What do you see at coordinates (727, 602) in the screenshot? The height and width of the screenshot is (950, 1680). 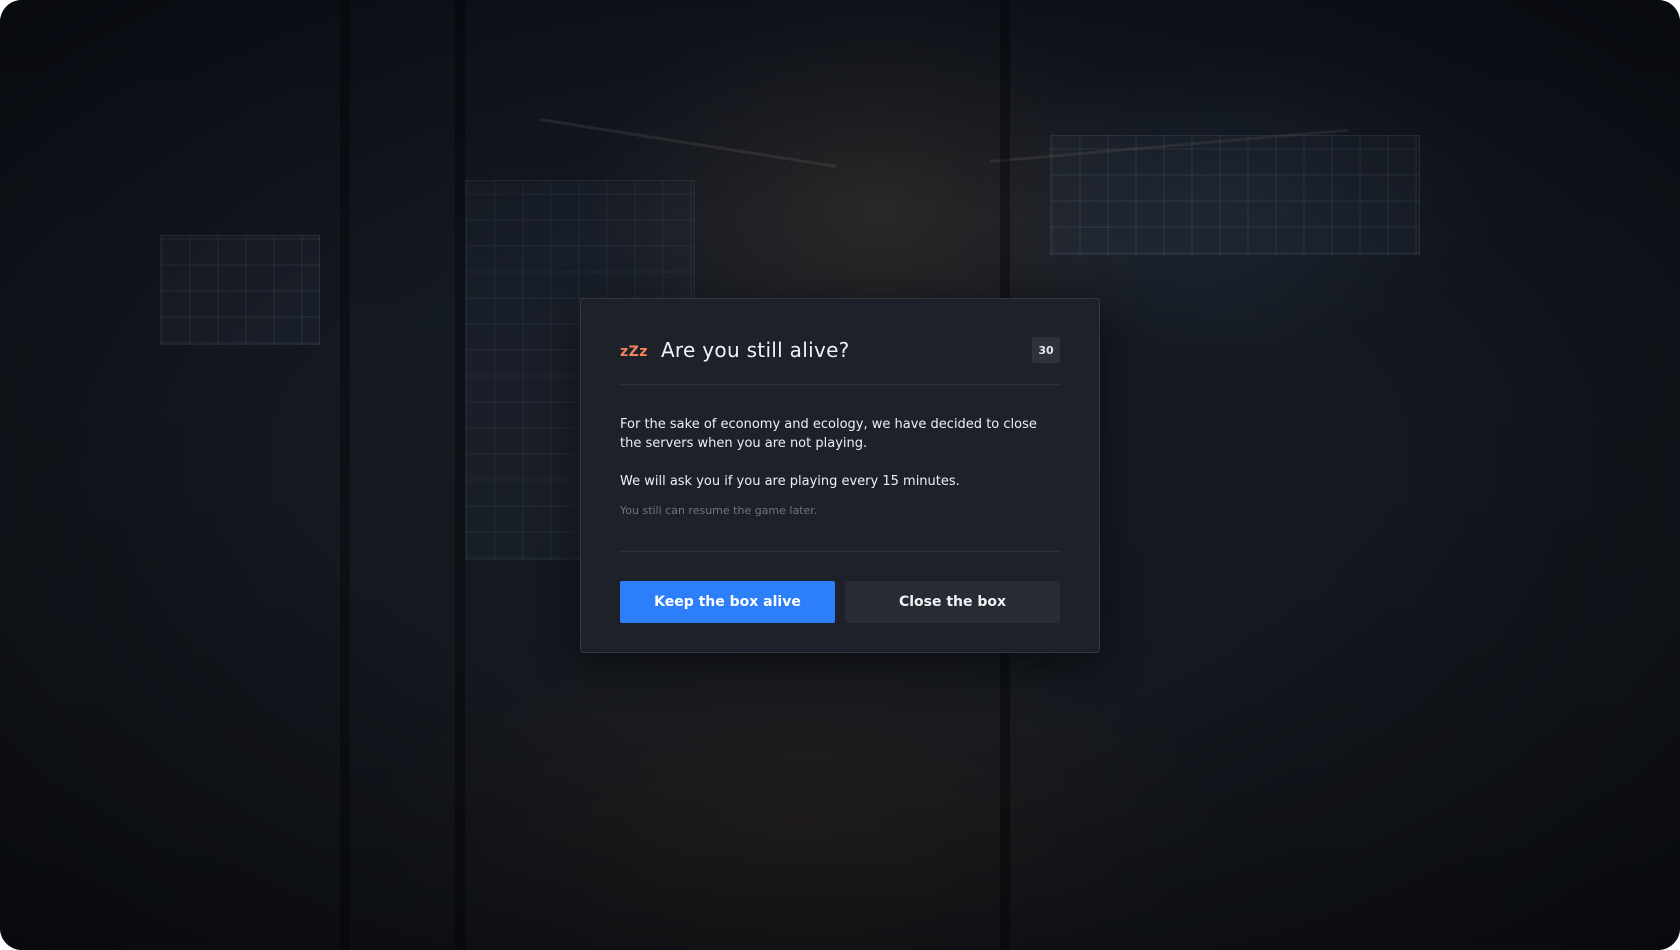 I see `keep-box-alive-button: Keep the box alive` at bounding box center [727, 602].